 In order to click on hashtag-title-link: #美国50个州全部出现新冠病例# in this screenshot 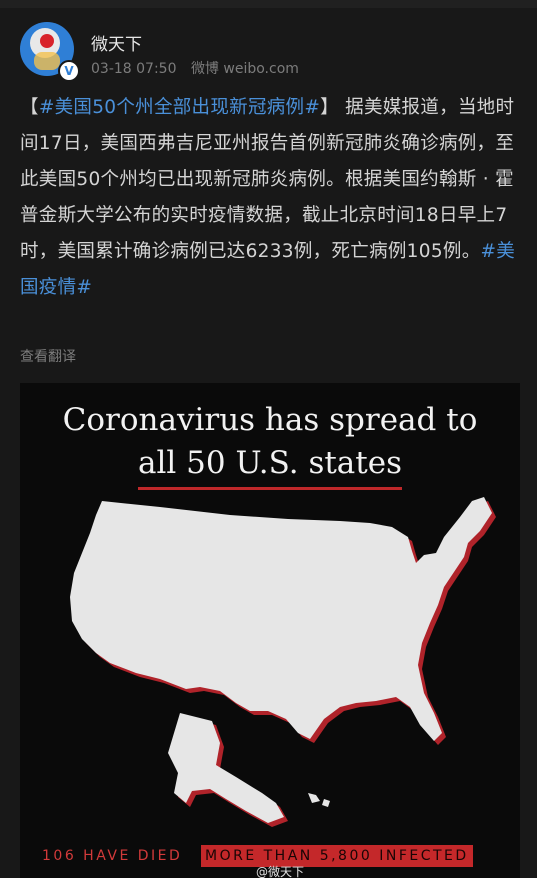, I will do `click(179, 107)`.